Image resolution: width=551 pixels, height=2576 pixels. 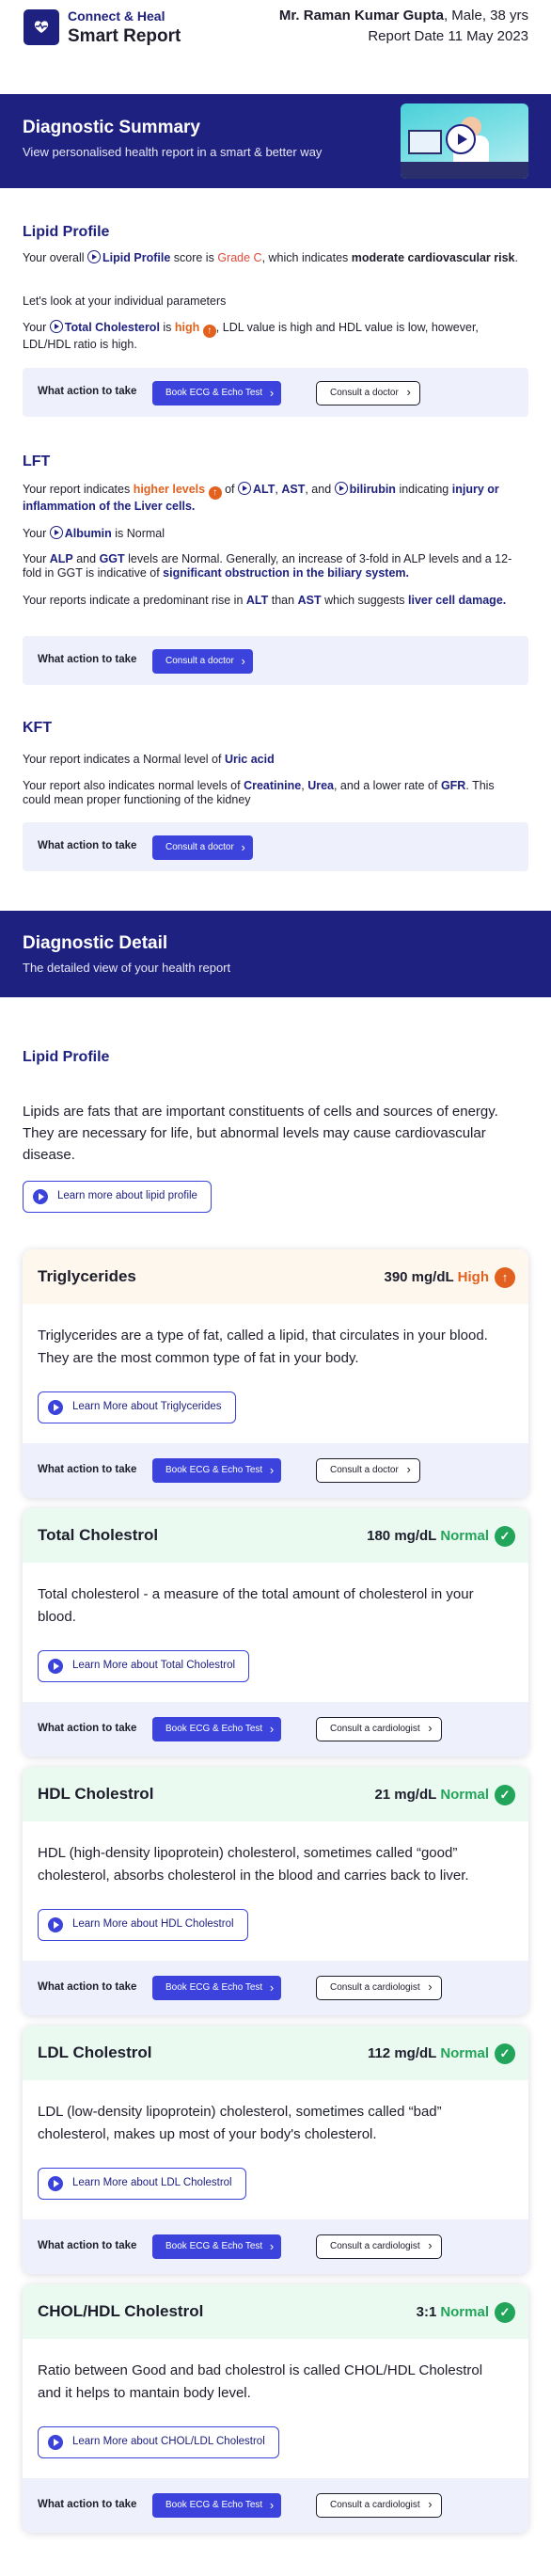 What do you see at coordinates (230, 489) in the screenshot?
I see `text: of` at bounding box center [230, 489].